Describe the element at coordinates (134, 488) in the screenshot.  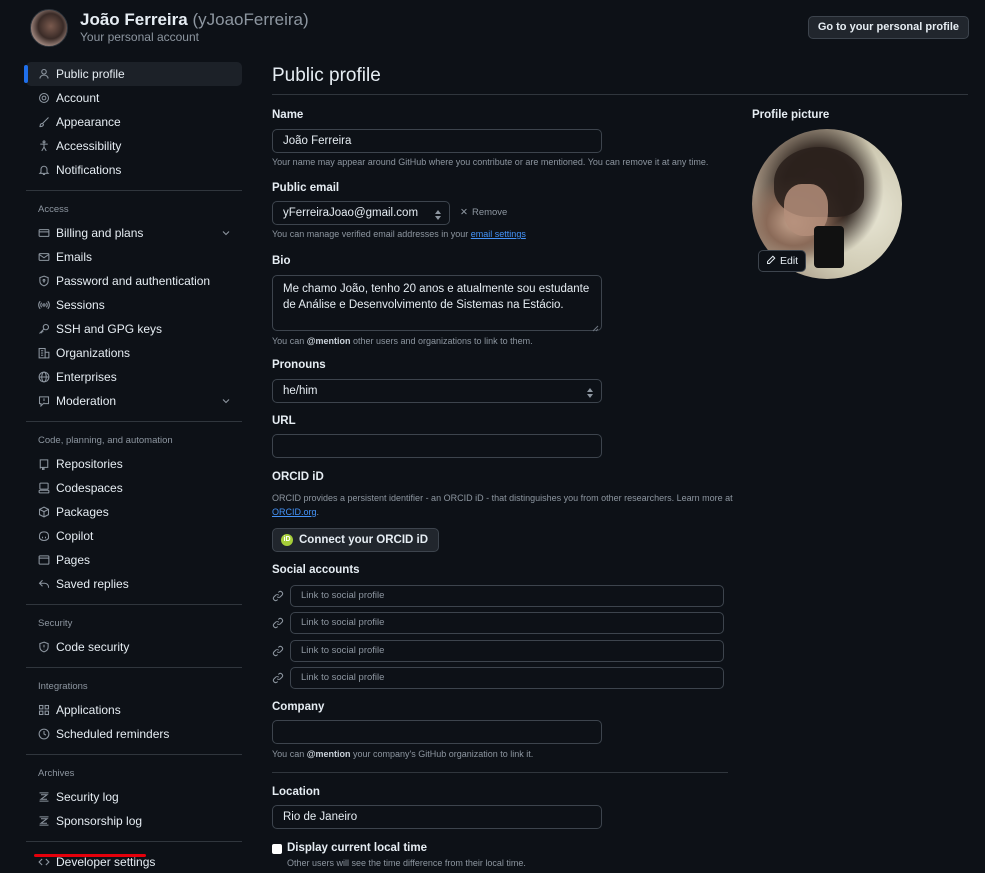
I see `sidebar-item-codespaces: Codespaces` at that location.